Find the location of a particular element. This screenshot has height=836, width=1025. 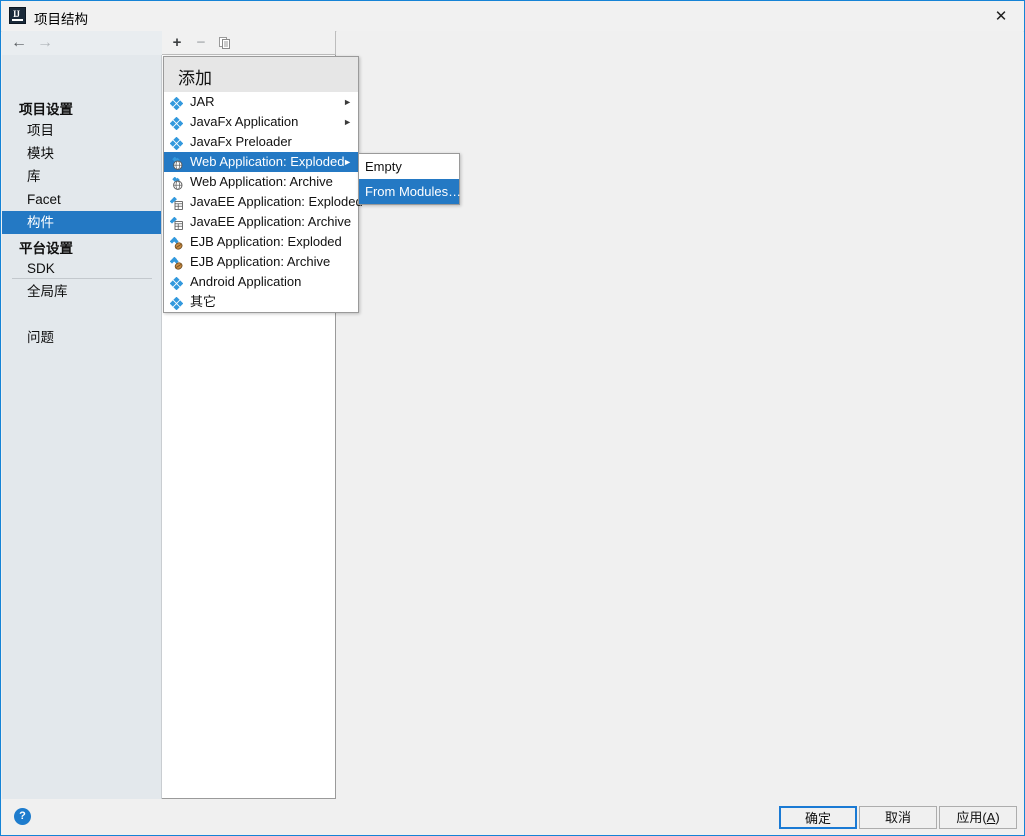

apply-label-prefix: 应用( is located at coordinates (971, 817).